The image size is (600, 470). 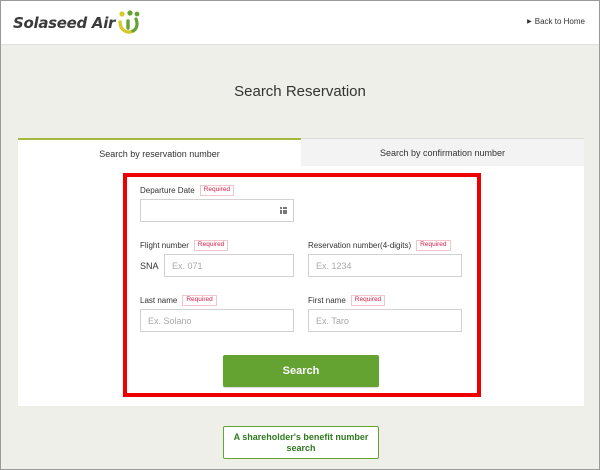 I want to click on page-title: Search Reservation, so click(x=300, y=91).